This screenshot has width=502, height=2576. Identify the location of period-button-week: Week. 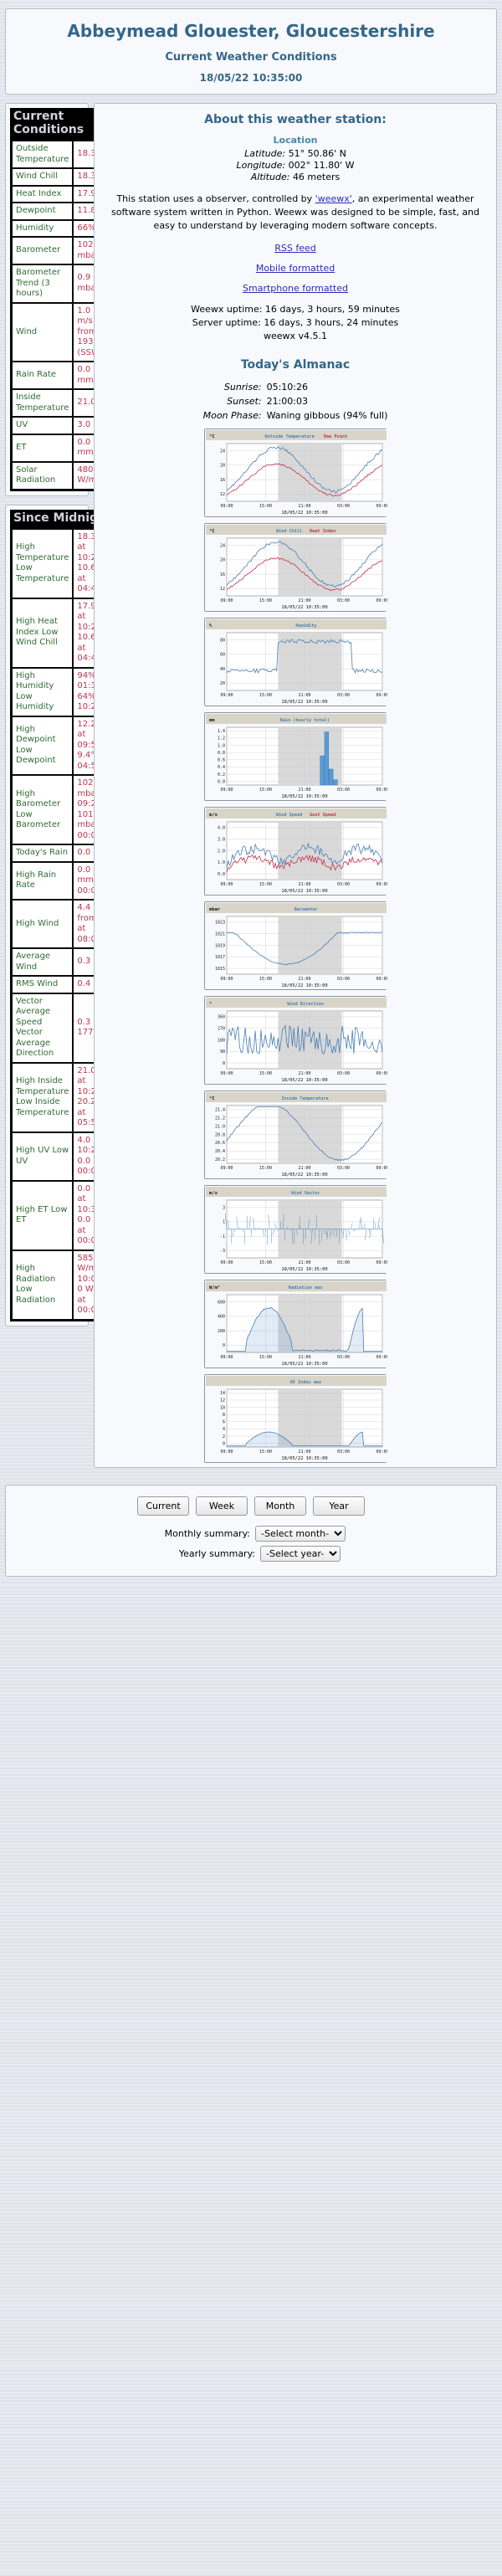
(222, 1506).